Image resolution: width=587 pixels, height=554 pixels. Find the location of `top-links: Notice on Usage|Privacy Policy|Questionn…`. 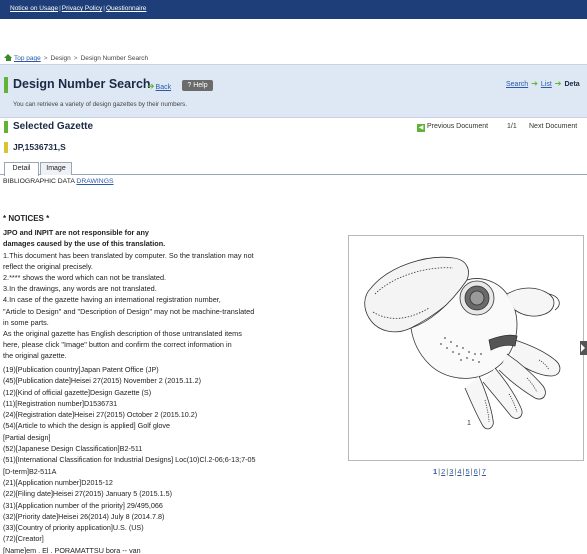

top-links: Notice on Usage|Privacy Policy|Questionn… is located at coordinates (78, 8).